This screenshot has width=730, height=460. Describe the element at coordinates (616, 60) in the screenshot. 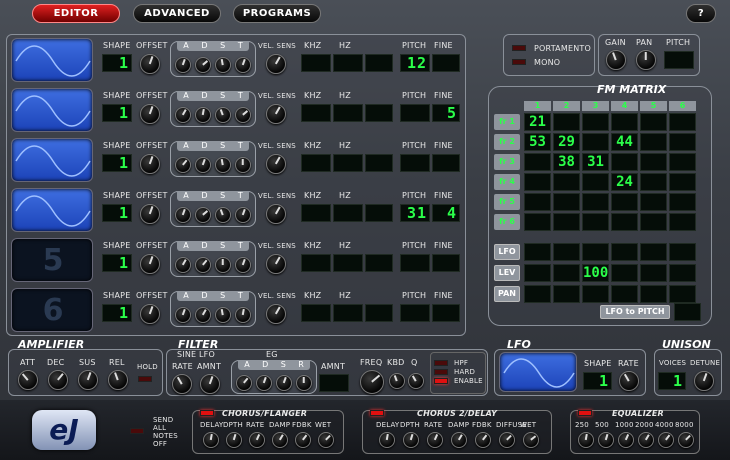

I see `gain-knob` at that location.